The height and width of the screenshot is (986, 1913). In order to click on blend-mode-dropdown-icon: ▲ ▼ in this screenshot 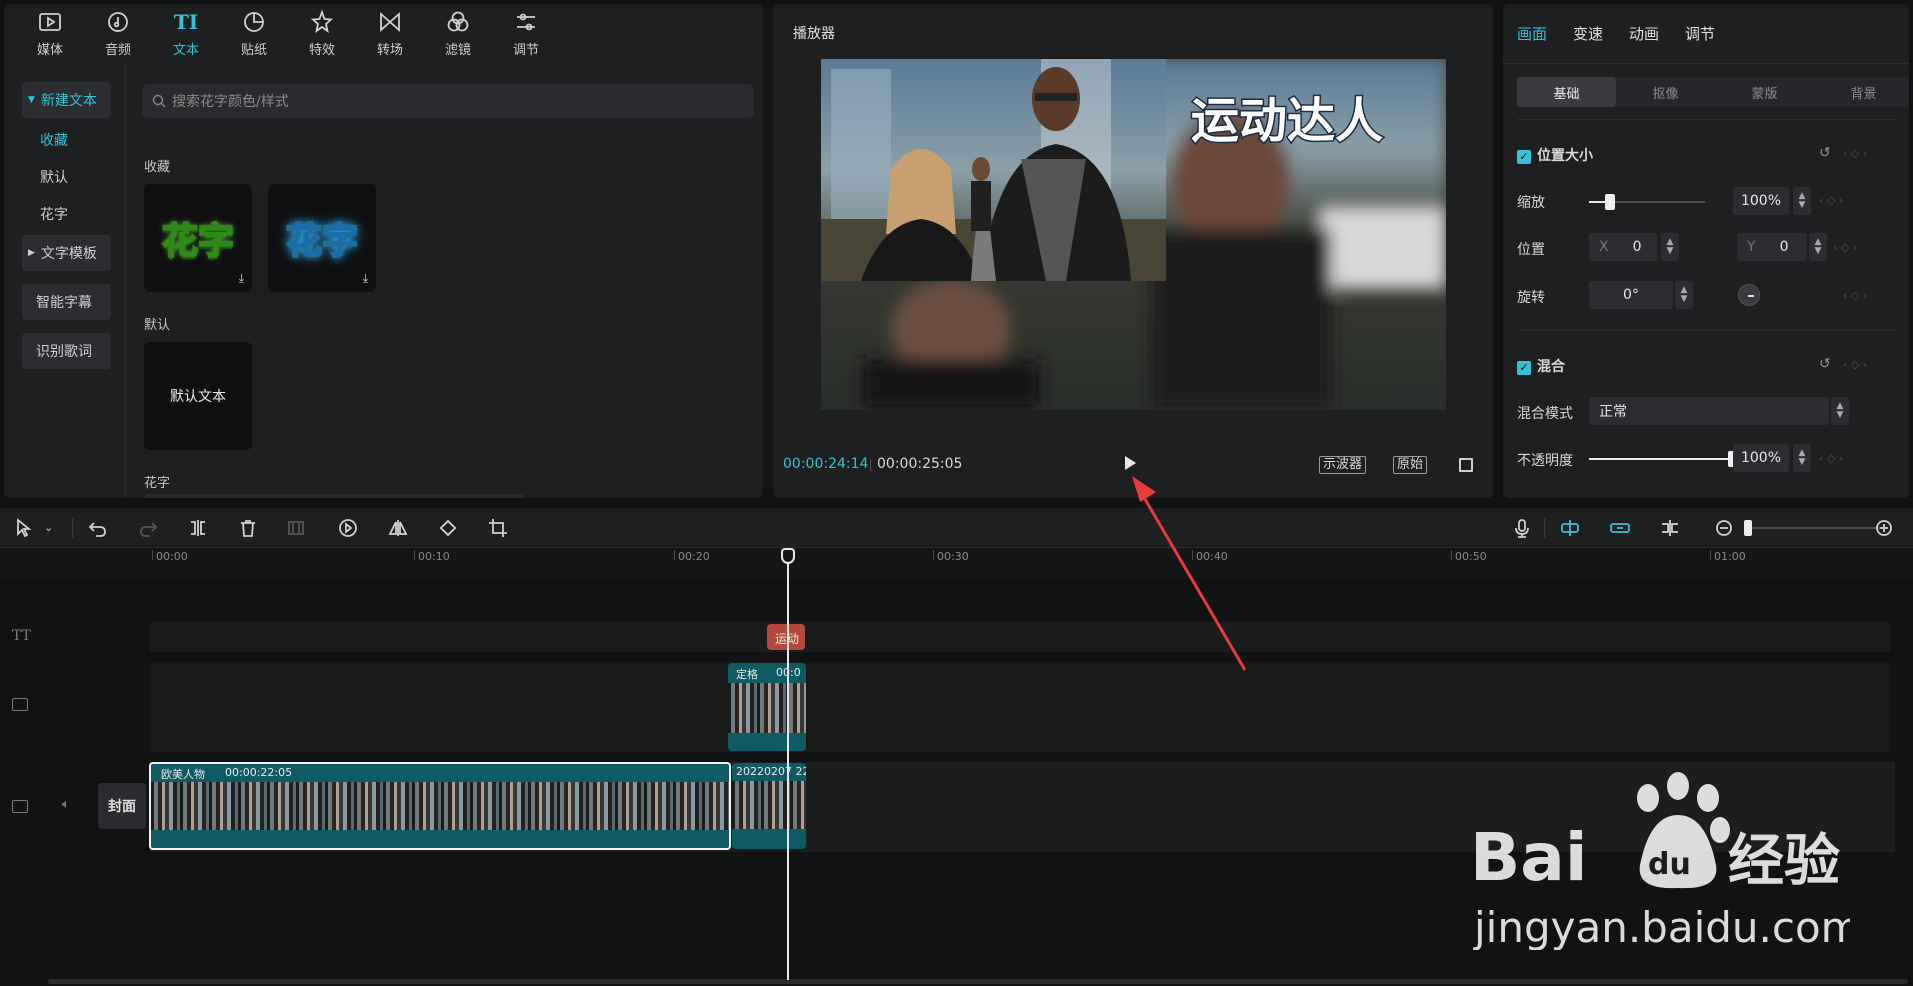, I will do `click(1840, 411)`.